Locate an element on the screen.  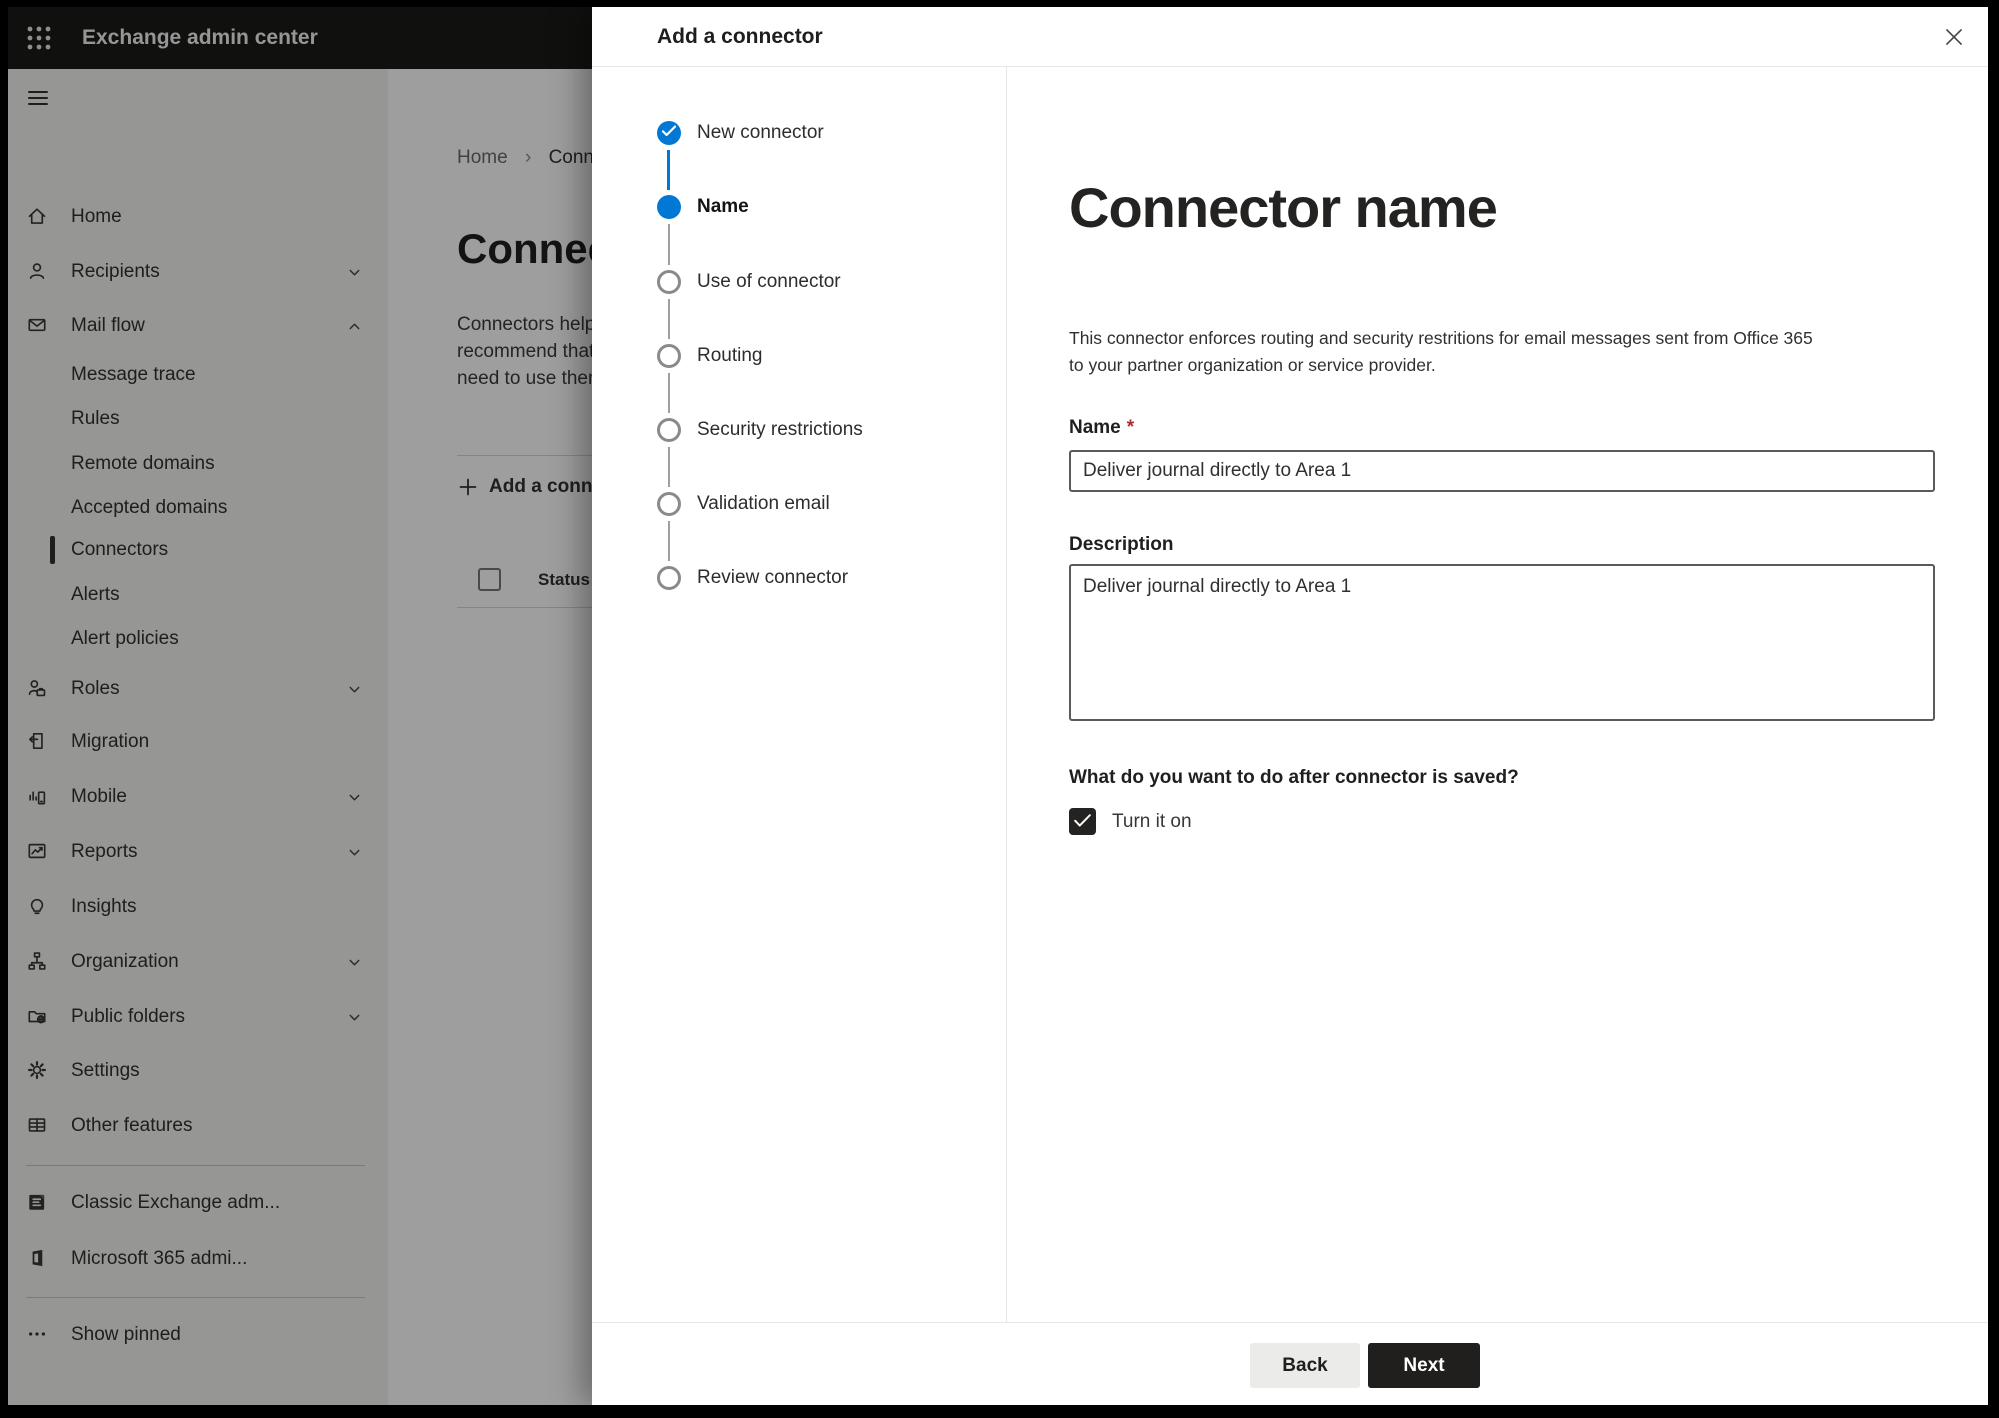
description-field-label: Description is located at coordinates (1121, 544).